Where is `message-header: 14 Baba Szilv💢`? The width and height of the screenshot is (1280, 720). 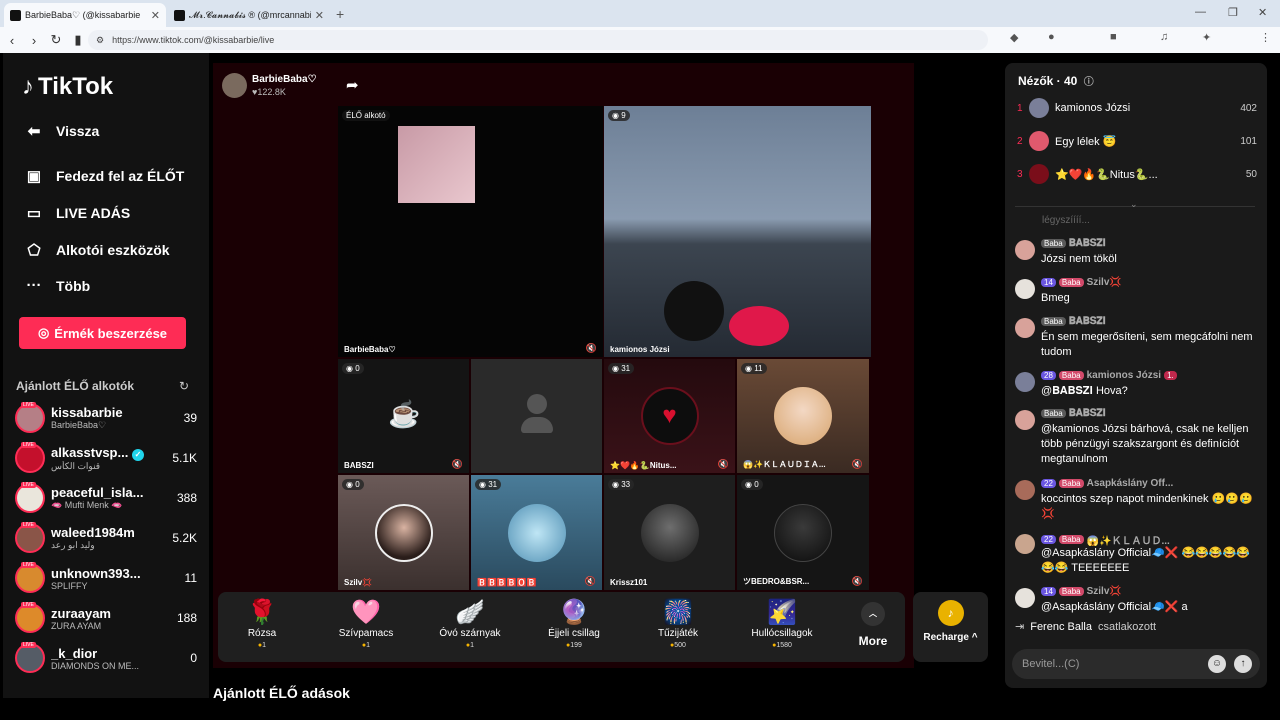
message-header: 14 Baba Szilv💢 is located at coordinates (1081, 591).